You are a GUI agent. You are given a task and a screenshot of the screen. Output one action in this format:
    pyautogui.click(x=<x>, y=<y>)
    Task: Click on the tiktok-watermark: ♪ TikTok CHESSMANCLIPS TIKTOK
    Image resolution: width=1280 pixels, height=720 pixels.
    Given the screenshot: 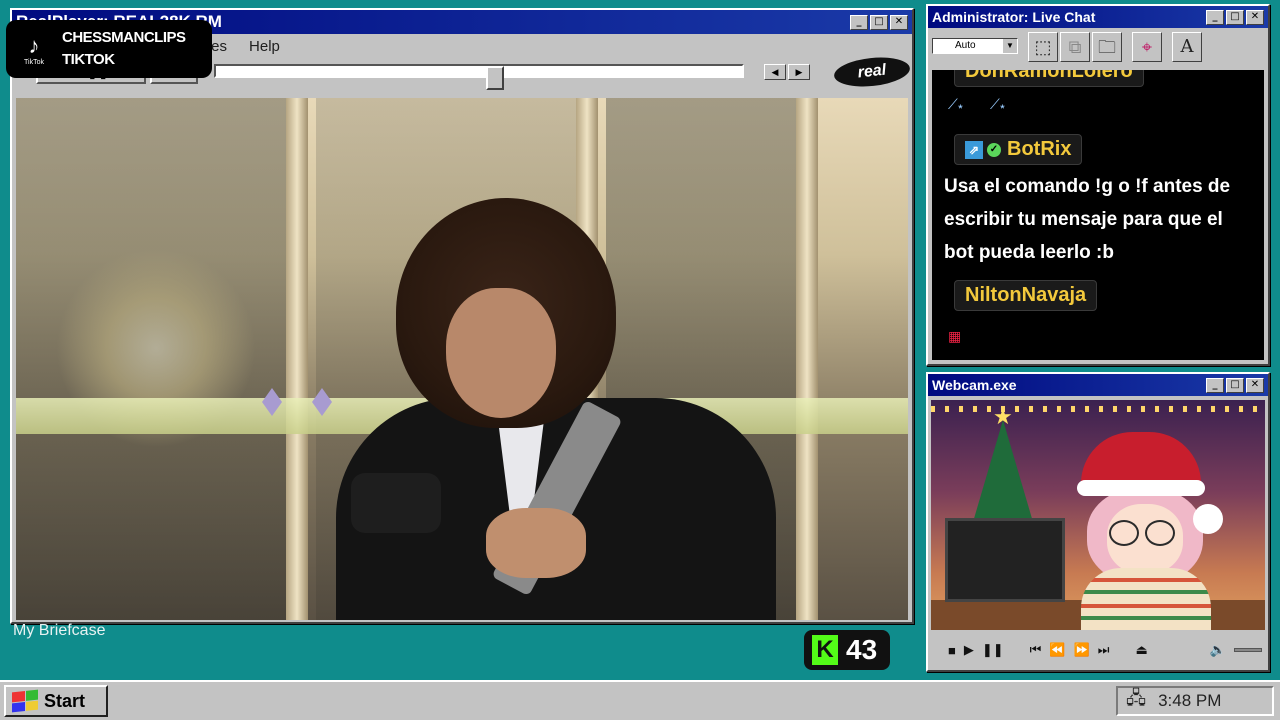 What is the action you would take?
    pyautogui.click(x=109, y=49)
    